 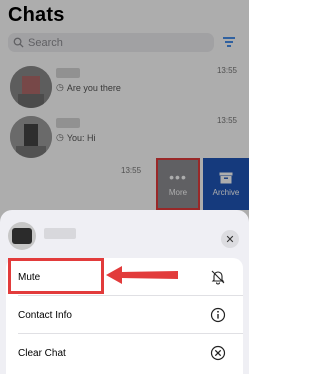 I want to click on mute-highlight-box, so click(x=56, y=276).